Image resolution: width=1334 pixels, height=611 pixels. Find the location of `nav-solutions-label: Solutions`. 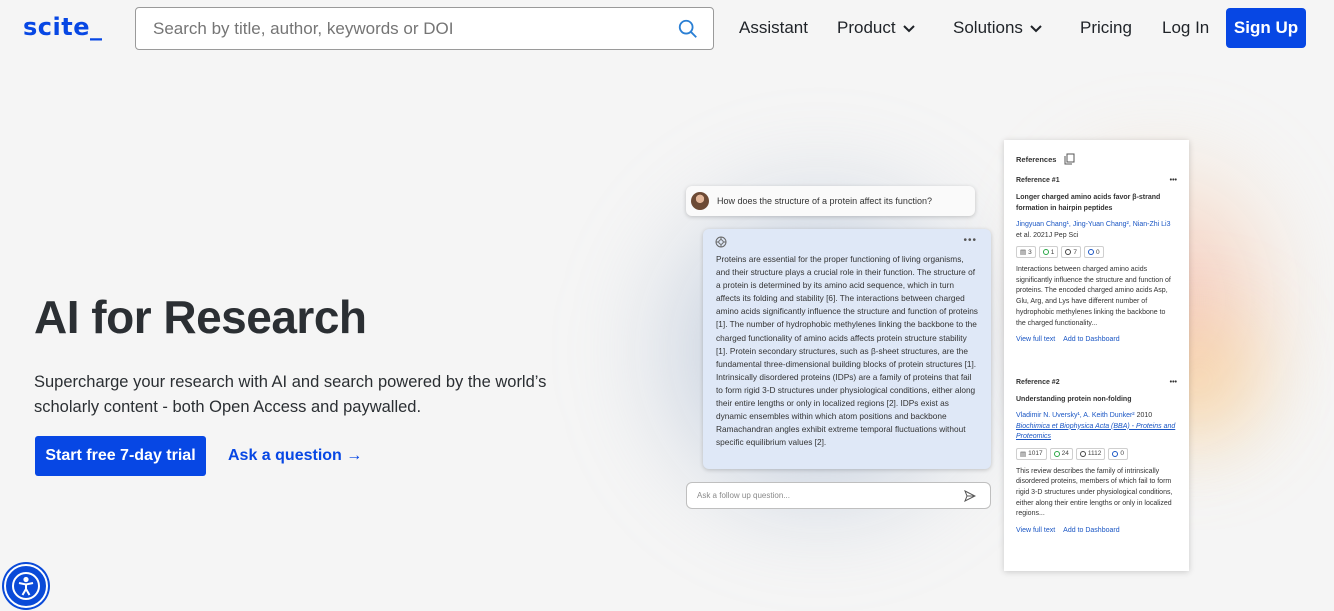

nav-solutions-label: Solutions is located at coordinates (988, 27).